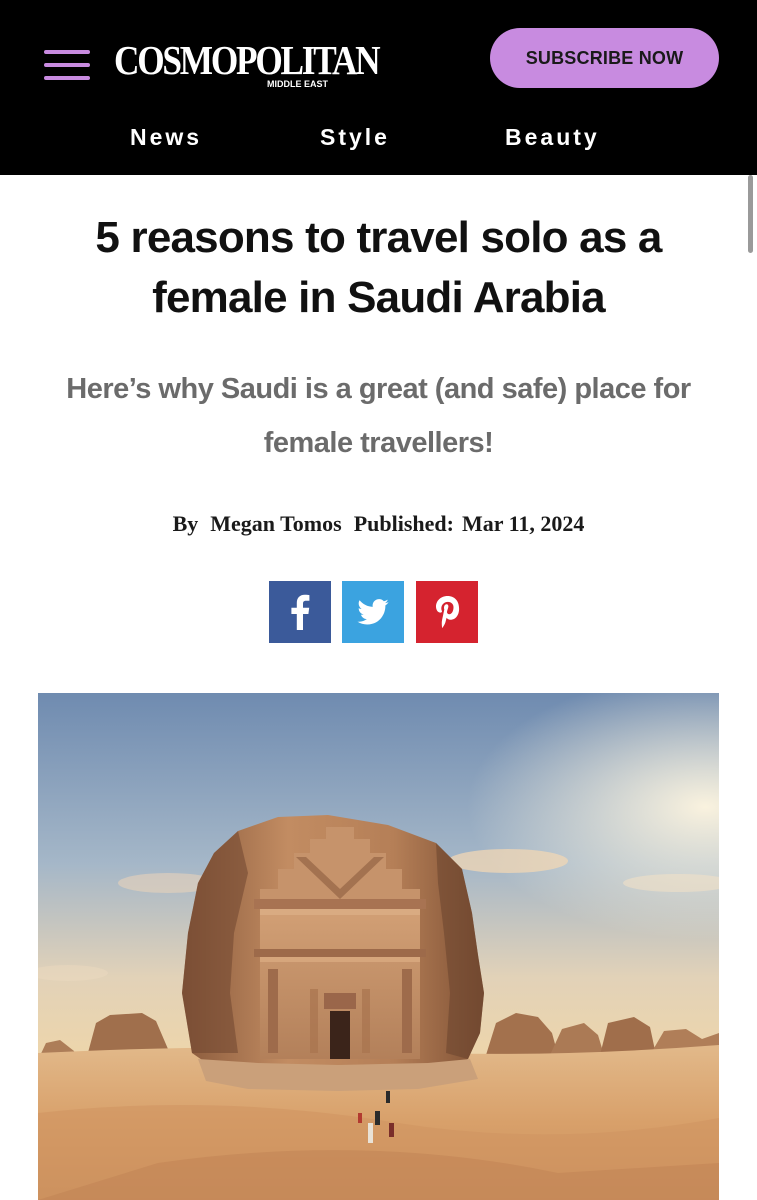 This screenshot has height=1200, width=757. Describe the element at coordinates (523, 523) in the screenshot. I see `published-date: Mar 11, 2024` at that location.